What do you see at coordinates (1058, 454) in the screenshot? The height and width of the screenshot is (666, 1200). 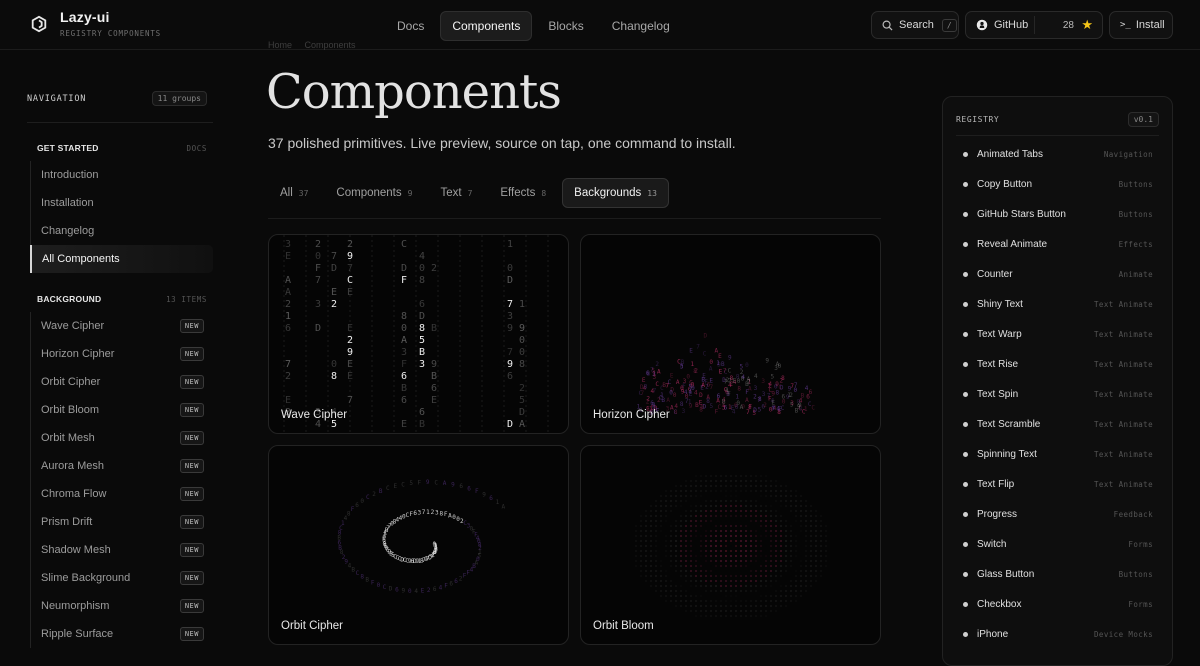 I see `registry-item: Spinning Text Text Animate` at bounding box center [1058, 454].